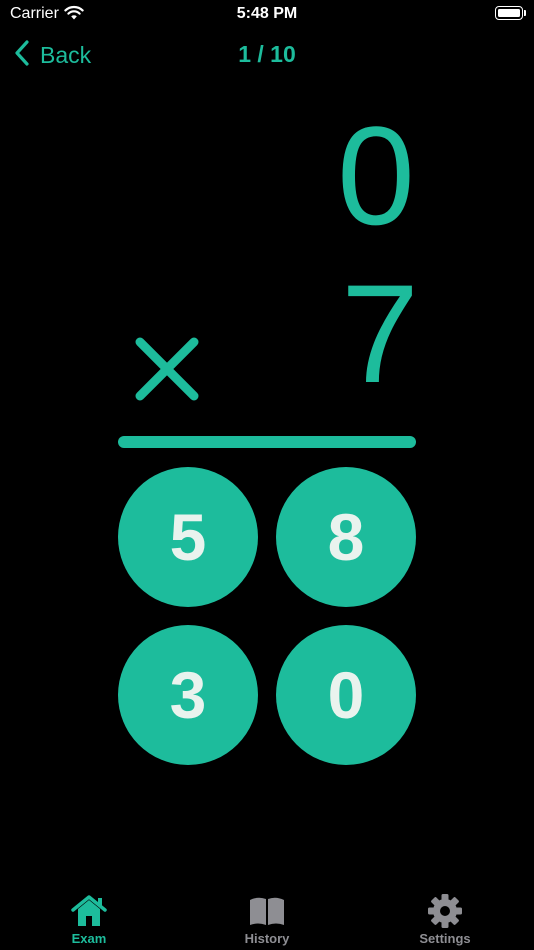  I want to click on tab-history: History, so click(267, 919).